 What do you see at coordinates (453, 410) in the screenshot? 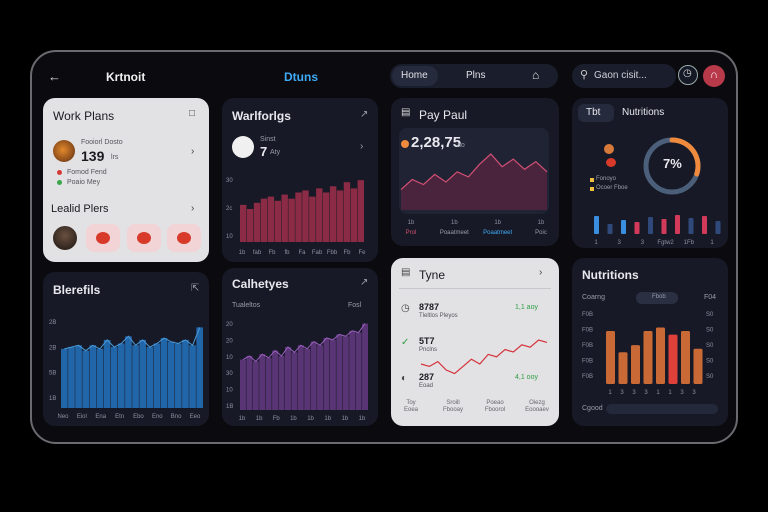
I see `x-category-label: Fbooay` at bounding box center [453, 410].